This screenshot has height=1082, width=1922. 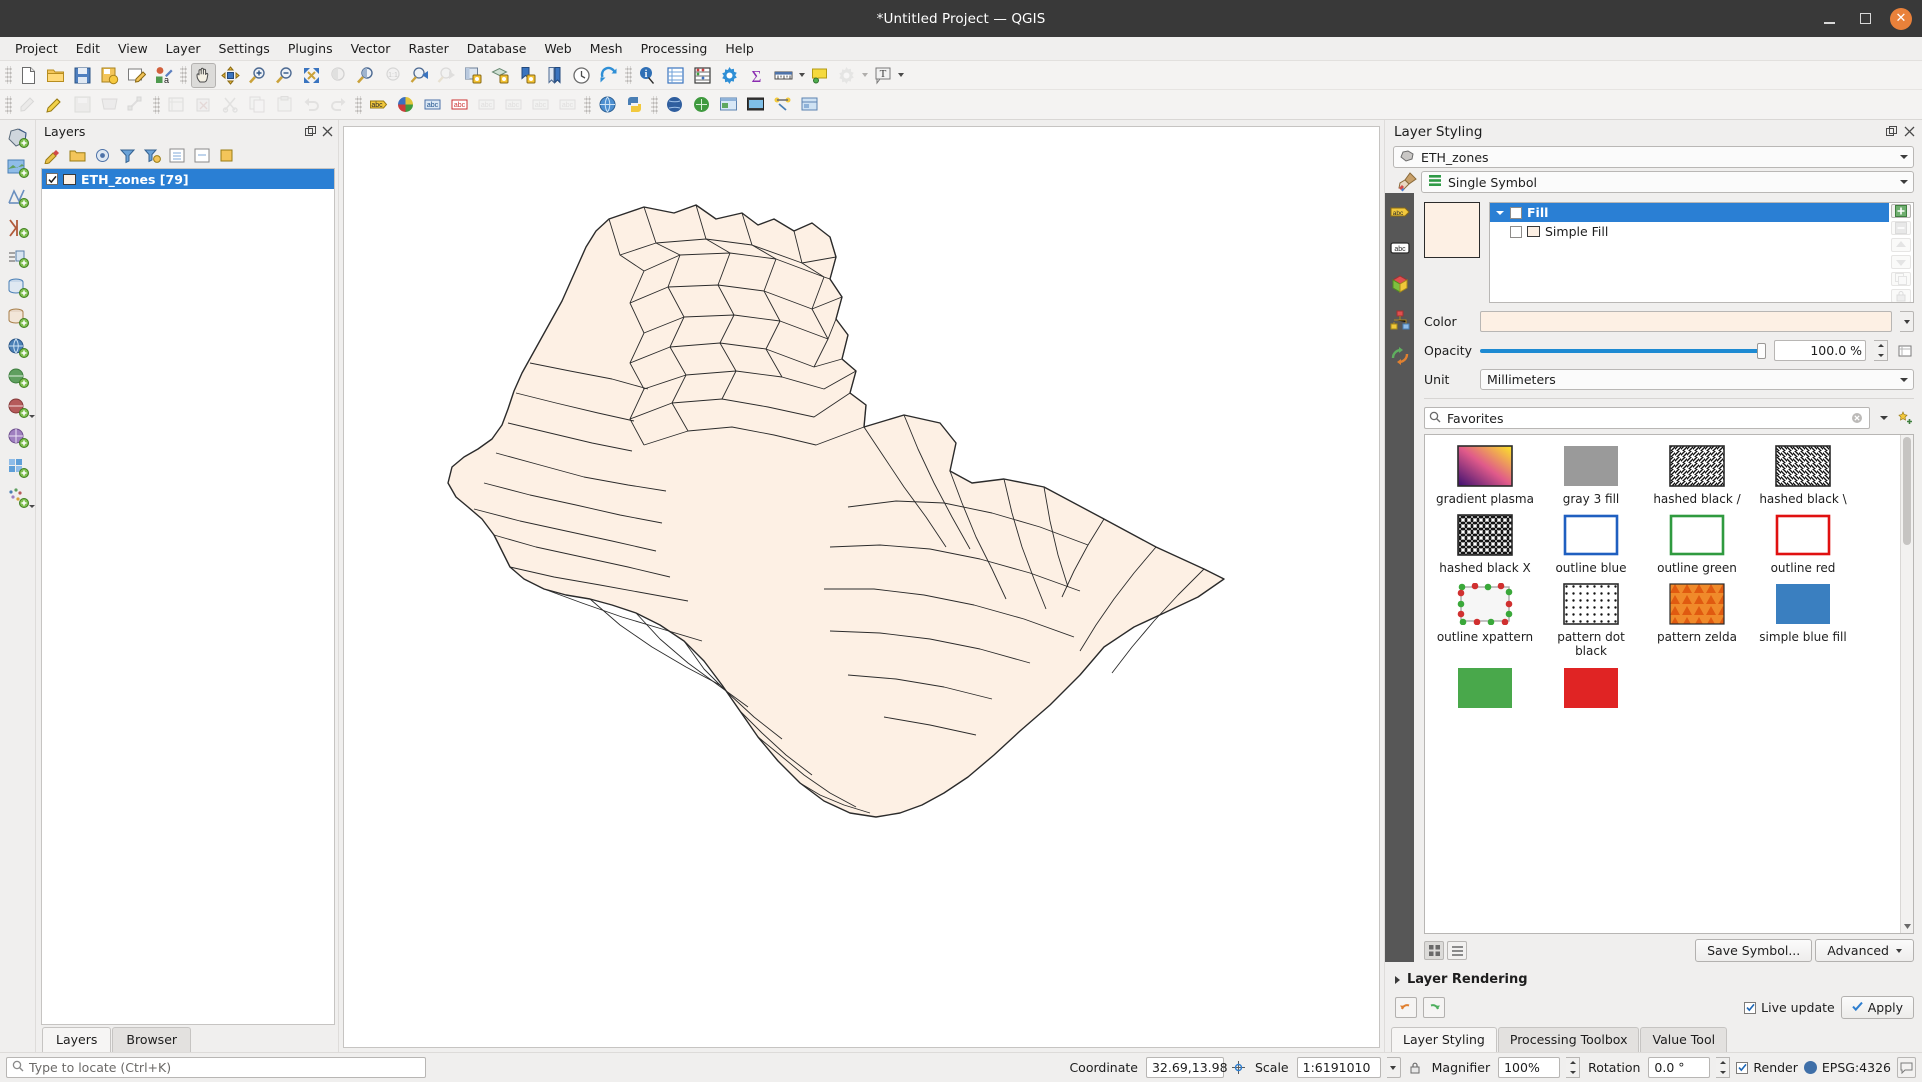 What do you see at coordinates (227, 155) in the screenshot?
I see `remove-layer-icon` at bounding box center [227, 155].